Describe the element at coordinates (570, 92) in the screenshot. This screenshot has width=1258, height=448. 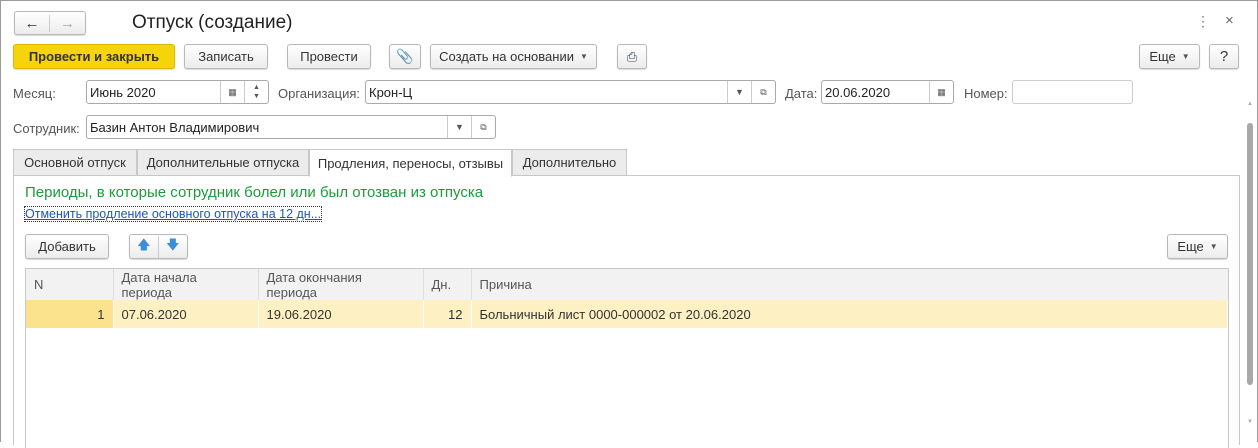
I see `org-field: Крон-Ц ▼ ⧉` at that location.